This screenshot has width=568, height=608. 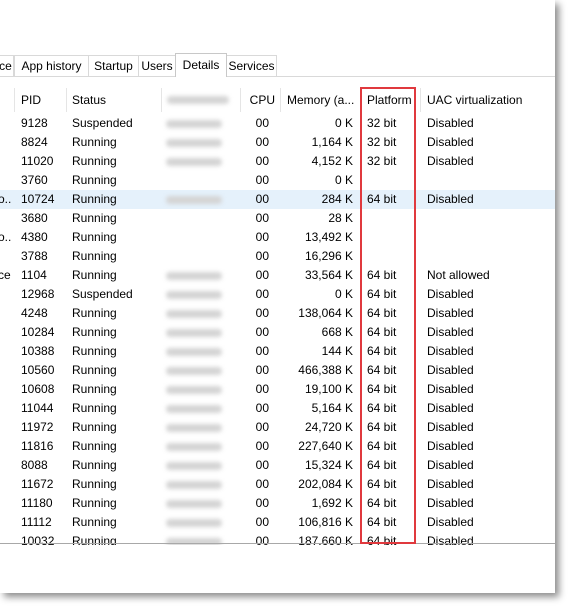 I want to click on cell-pid: 3760, so click(x=34, y=180).